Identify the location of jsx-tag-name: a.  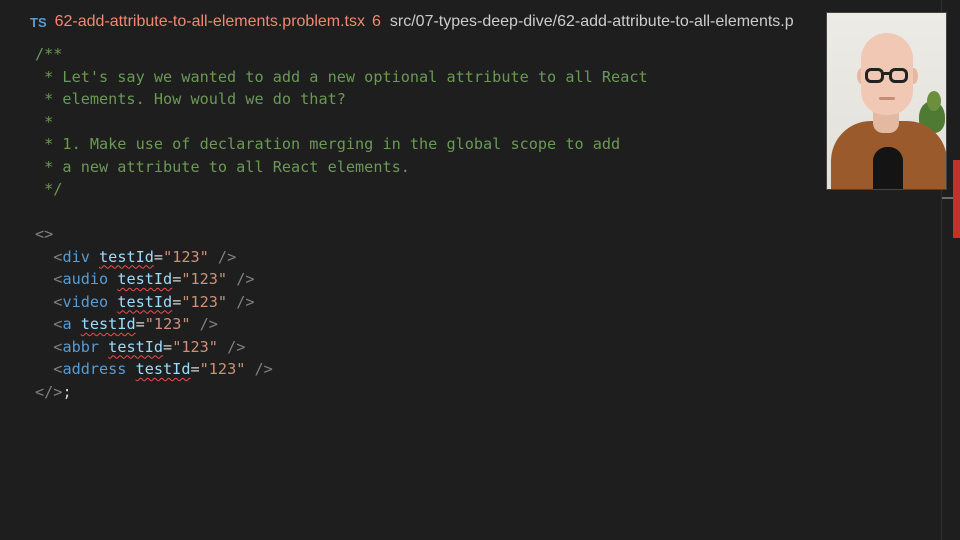
(67, 324).